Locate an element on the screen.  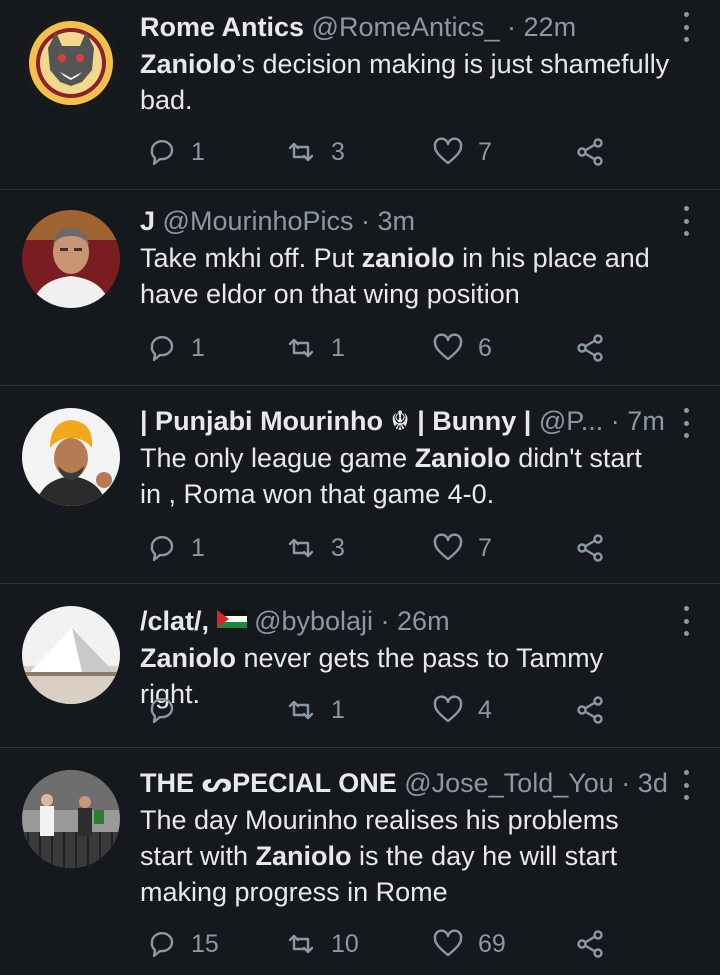
retweet-count: 10 is located at coordinates (345, 943).